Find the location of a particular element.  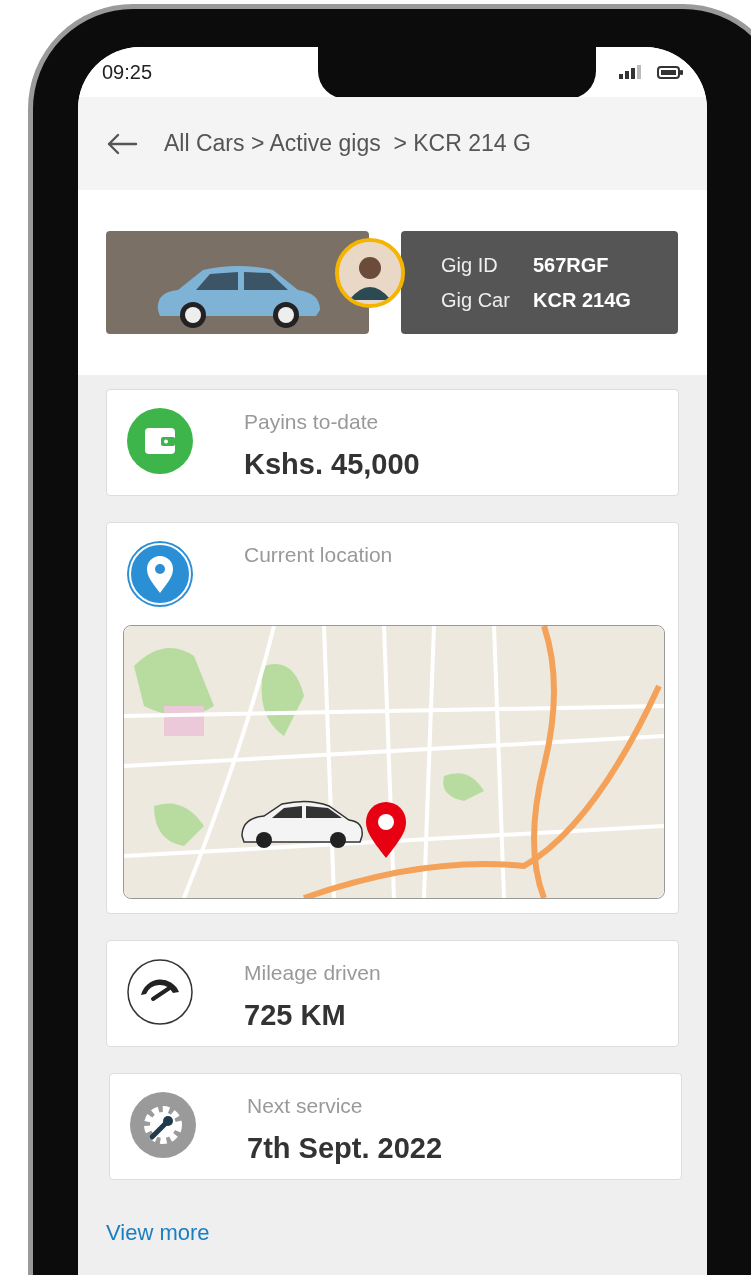

card-label: Payins to-date is located at coordinates (312, 422).